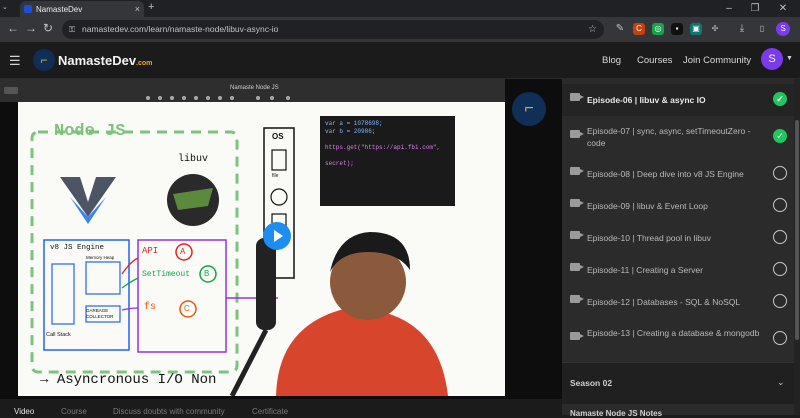 This screenshot has width=800, height=418. Describe the element at coordinates (350, 131) in the screenshot. I see `code-line: var b = 20986;` at that location.